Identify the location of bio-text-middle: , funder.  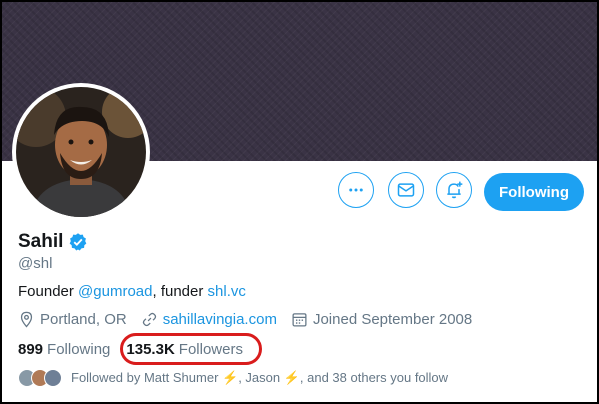
(180, 291).